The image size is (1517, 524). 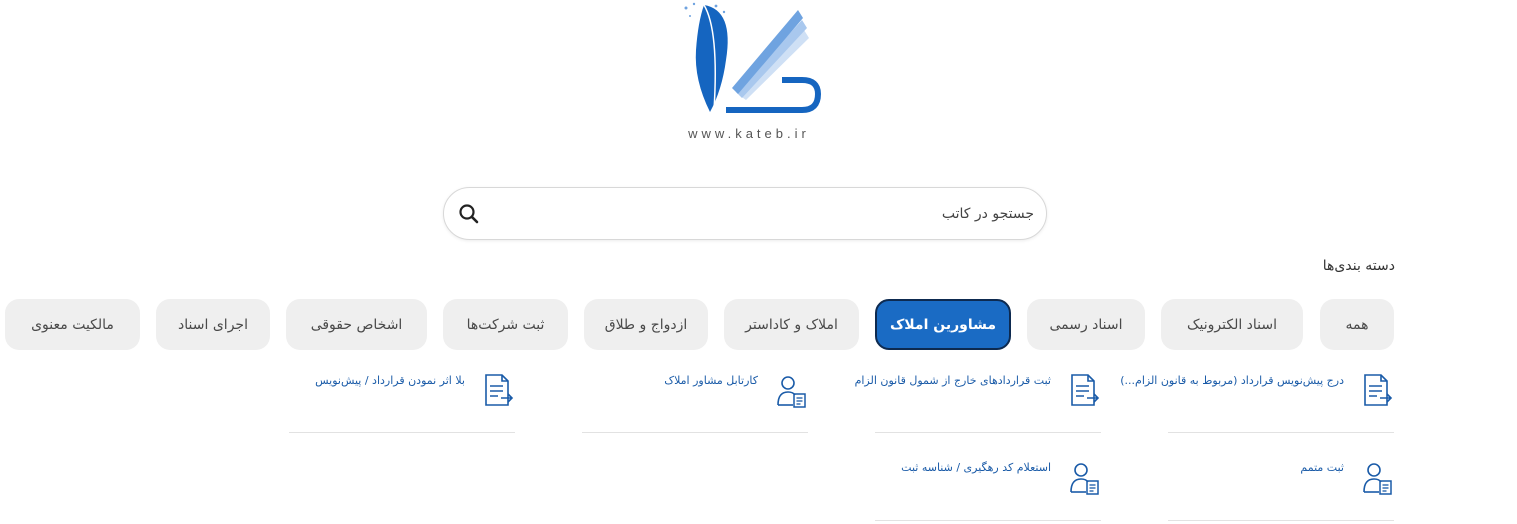 What do you see at coordinates (1232, 324) in the screenshot?
I see `tab-electronic-documents: اسناد الکترونیک` at bounding box center [1232, 324].